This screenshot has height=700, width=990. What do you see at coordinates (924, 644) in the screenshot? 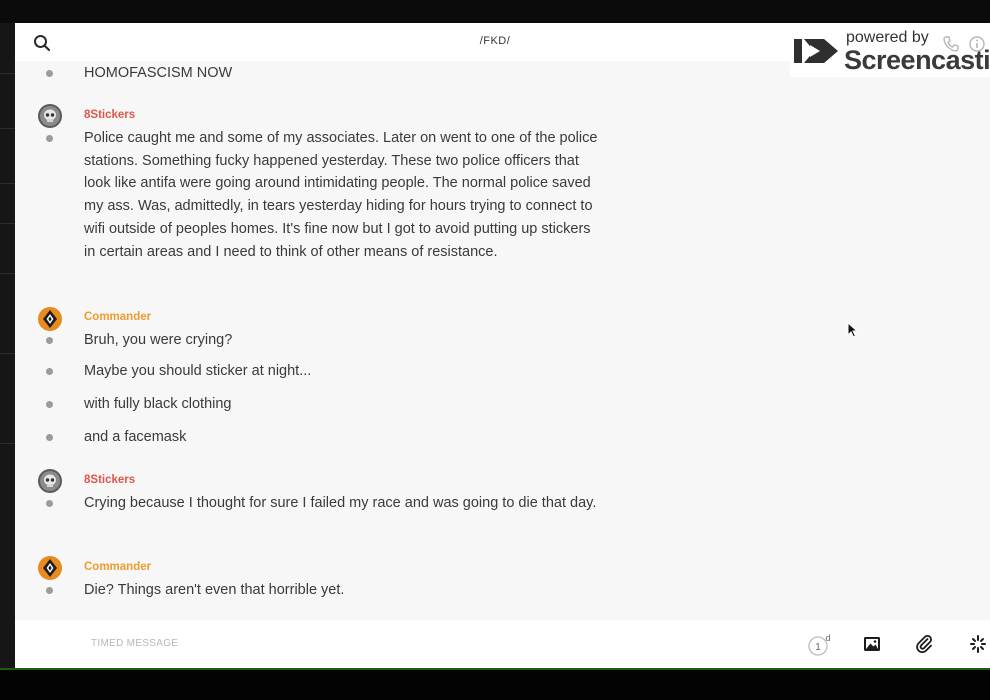
I see `paperclip-icon` at bounding box center [924, 644].